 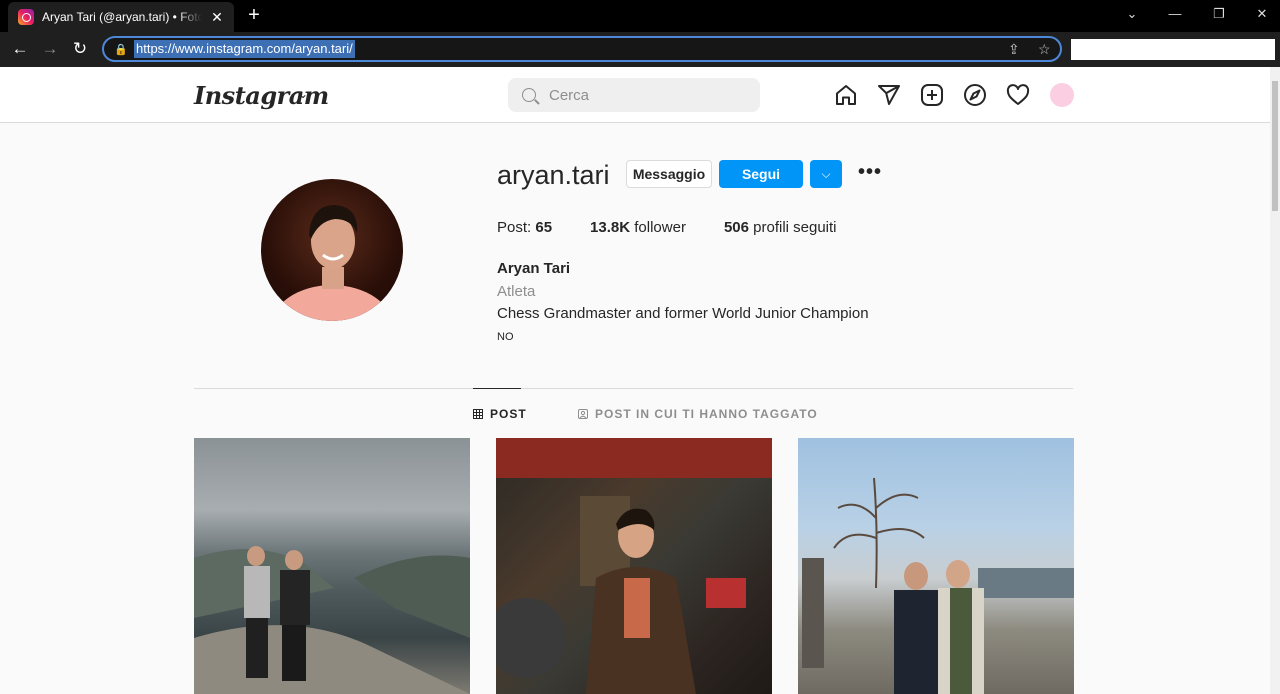 What do you see at coordinates (1219, 14) in the screenshot?
I see `restore-button: ❐` at bounding box center [1219, 14].